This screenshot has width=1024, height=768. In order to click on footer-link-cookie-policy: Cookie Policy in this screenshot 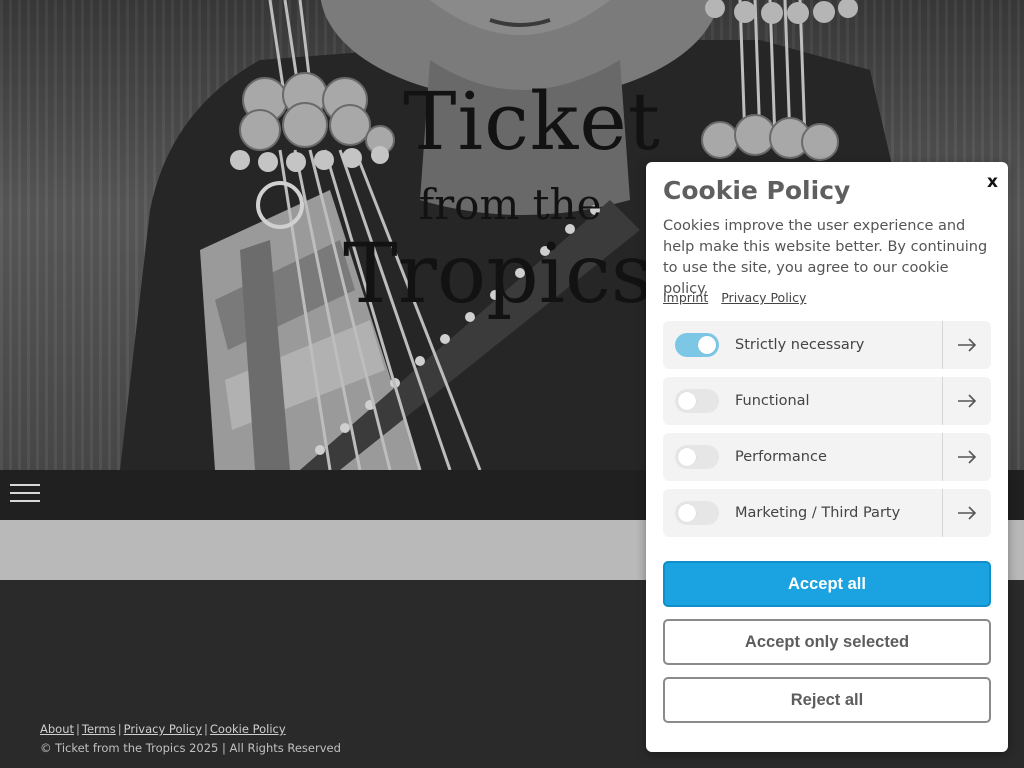, I will do `click(248, 729)`.